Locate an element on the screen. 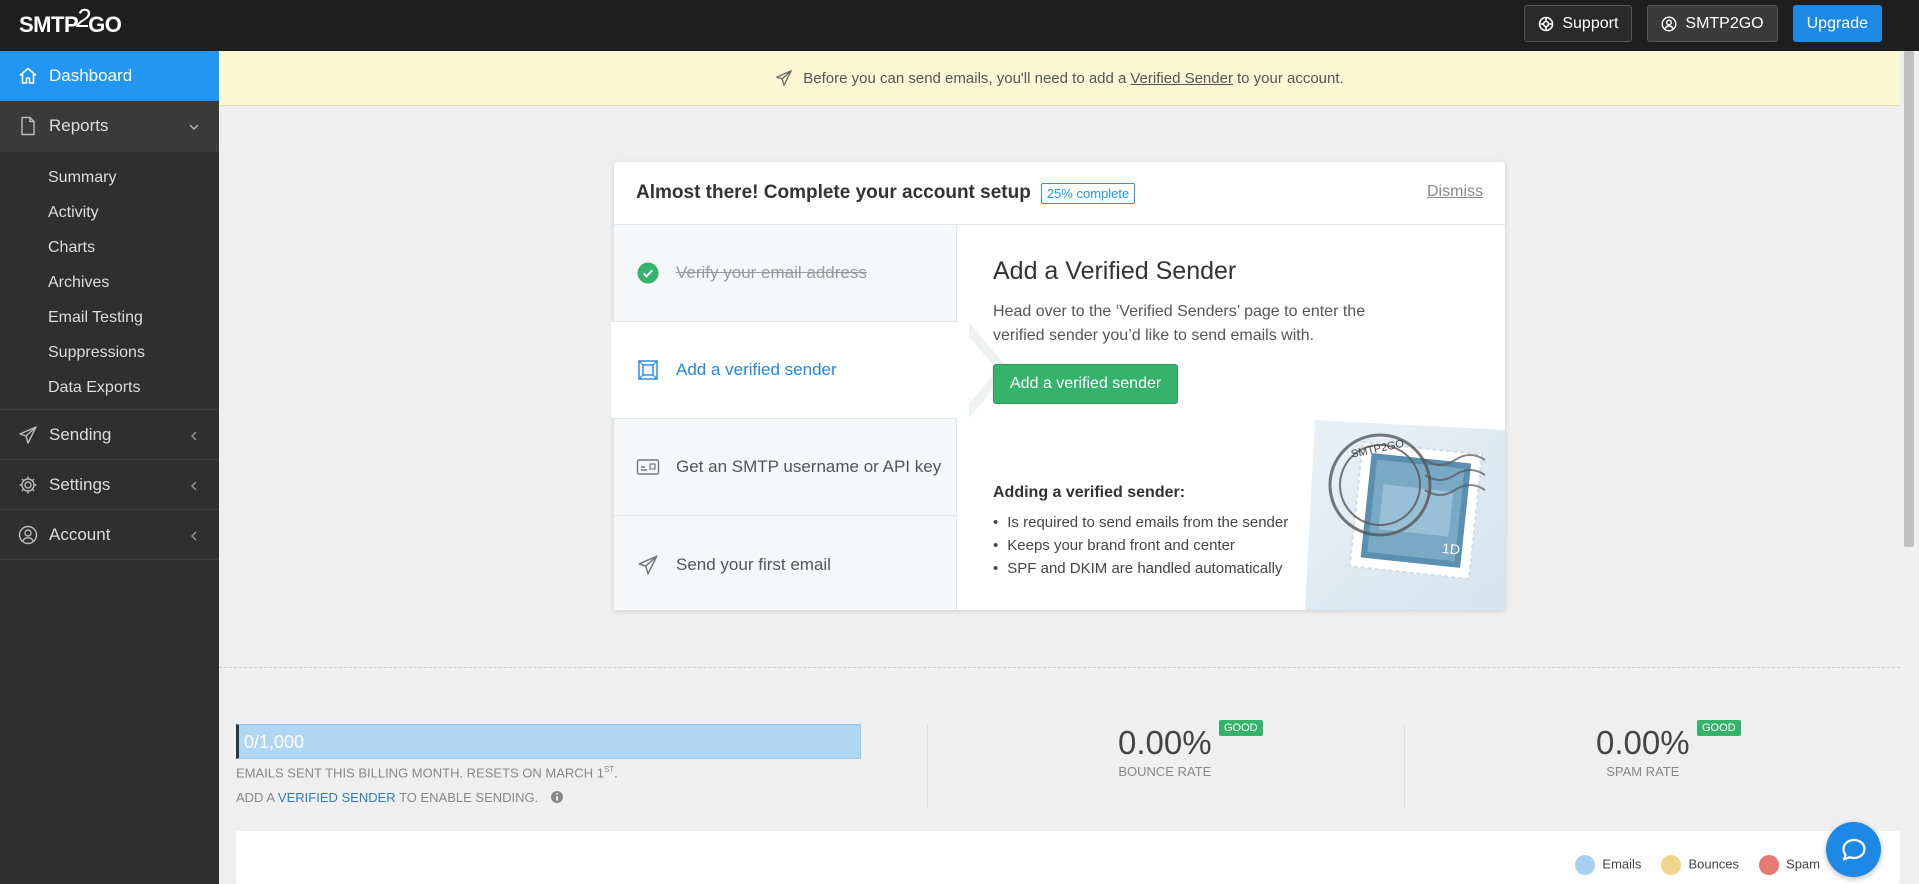  sidebar-item-email-testing: Email Testing is located at coordinates (109, 317).